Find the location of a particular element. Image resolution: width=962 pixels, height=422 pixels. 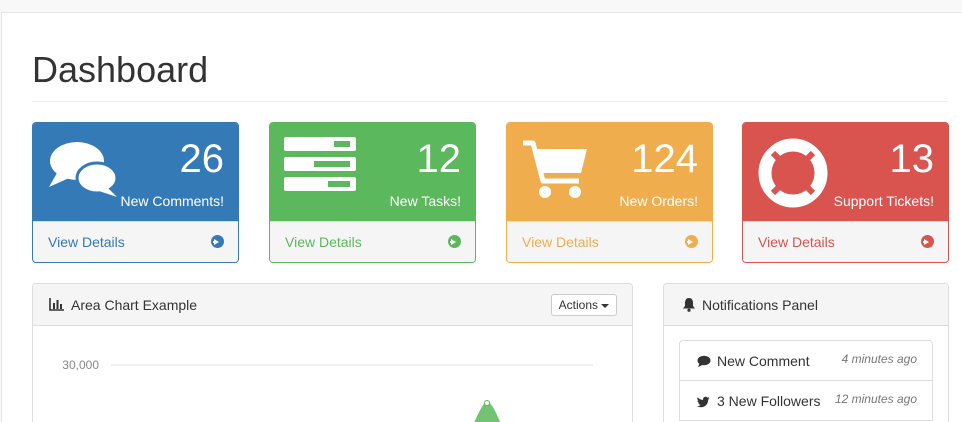

orders-card-header: 124 New Orders! is located at coordinates (609, 172).